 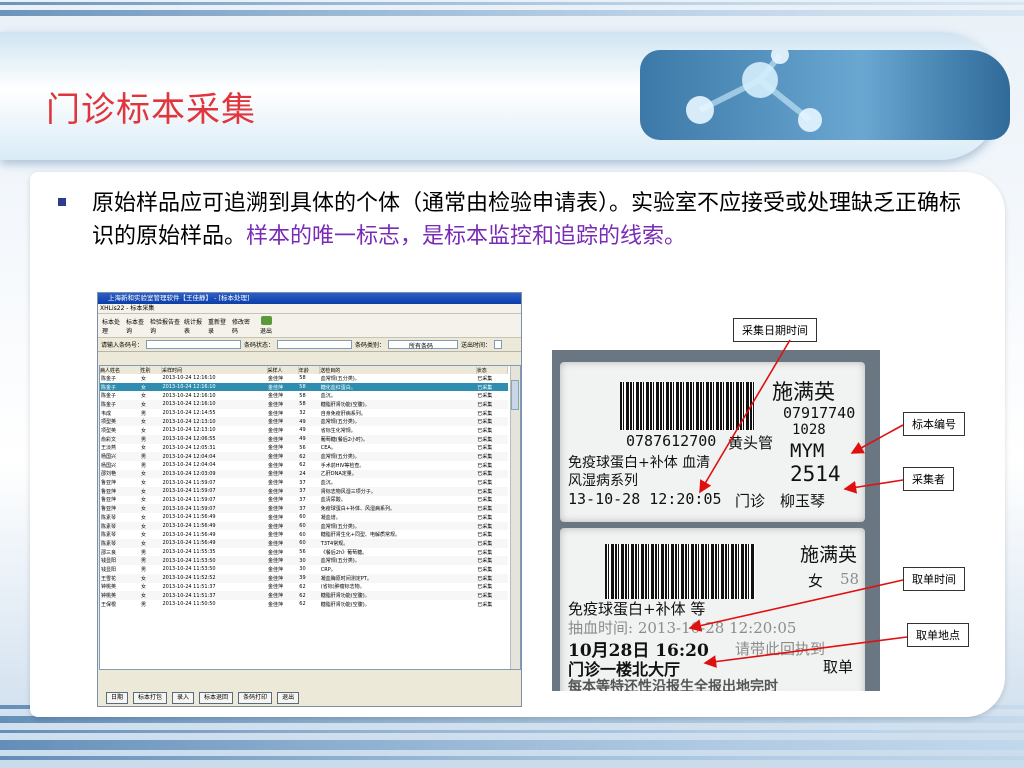 I want to click on table-cell: 王雪花, so click(x=120, y=578).